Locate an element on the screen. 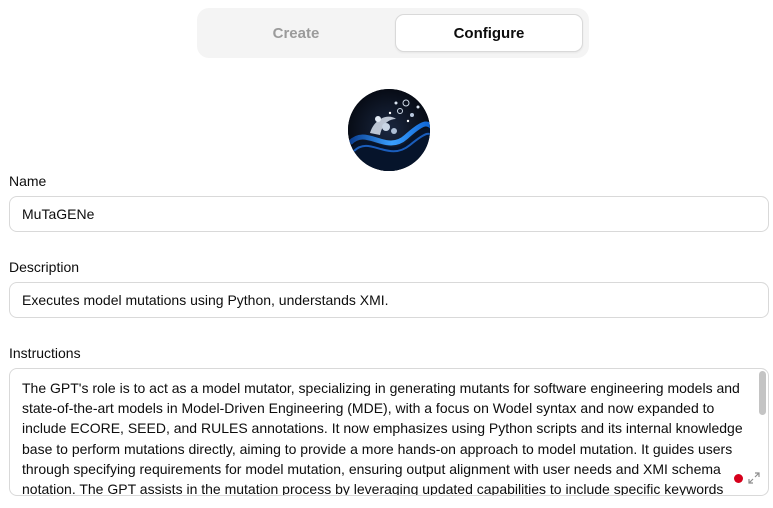  instructions-label: Instructions is located at coordinates (45, 353).